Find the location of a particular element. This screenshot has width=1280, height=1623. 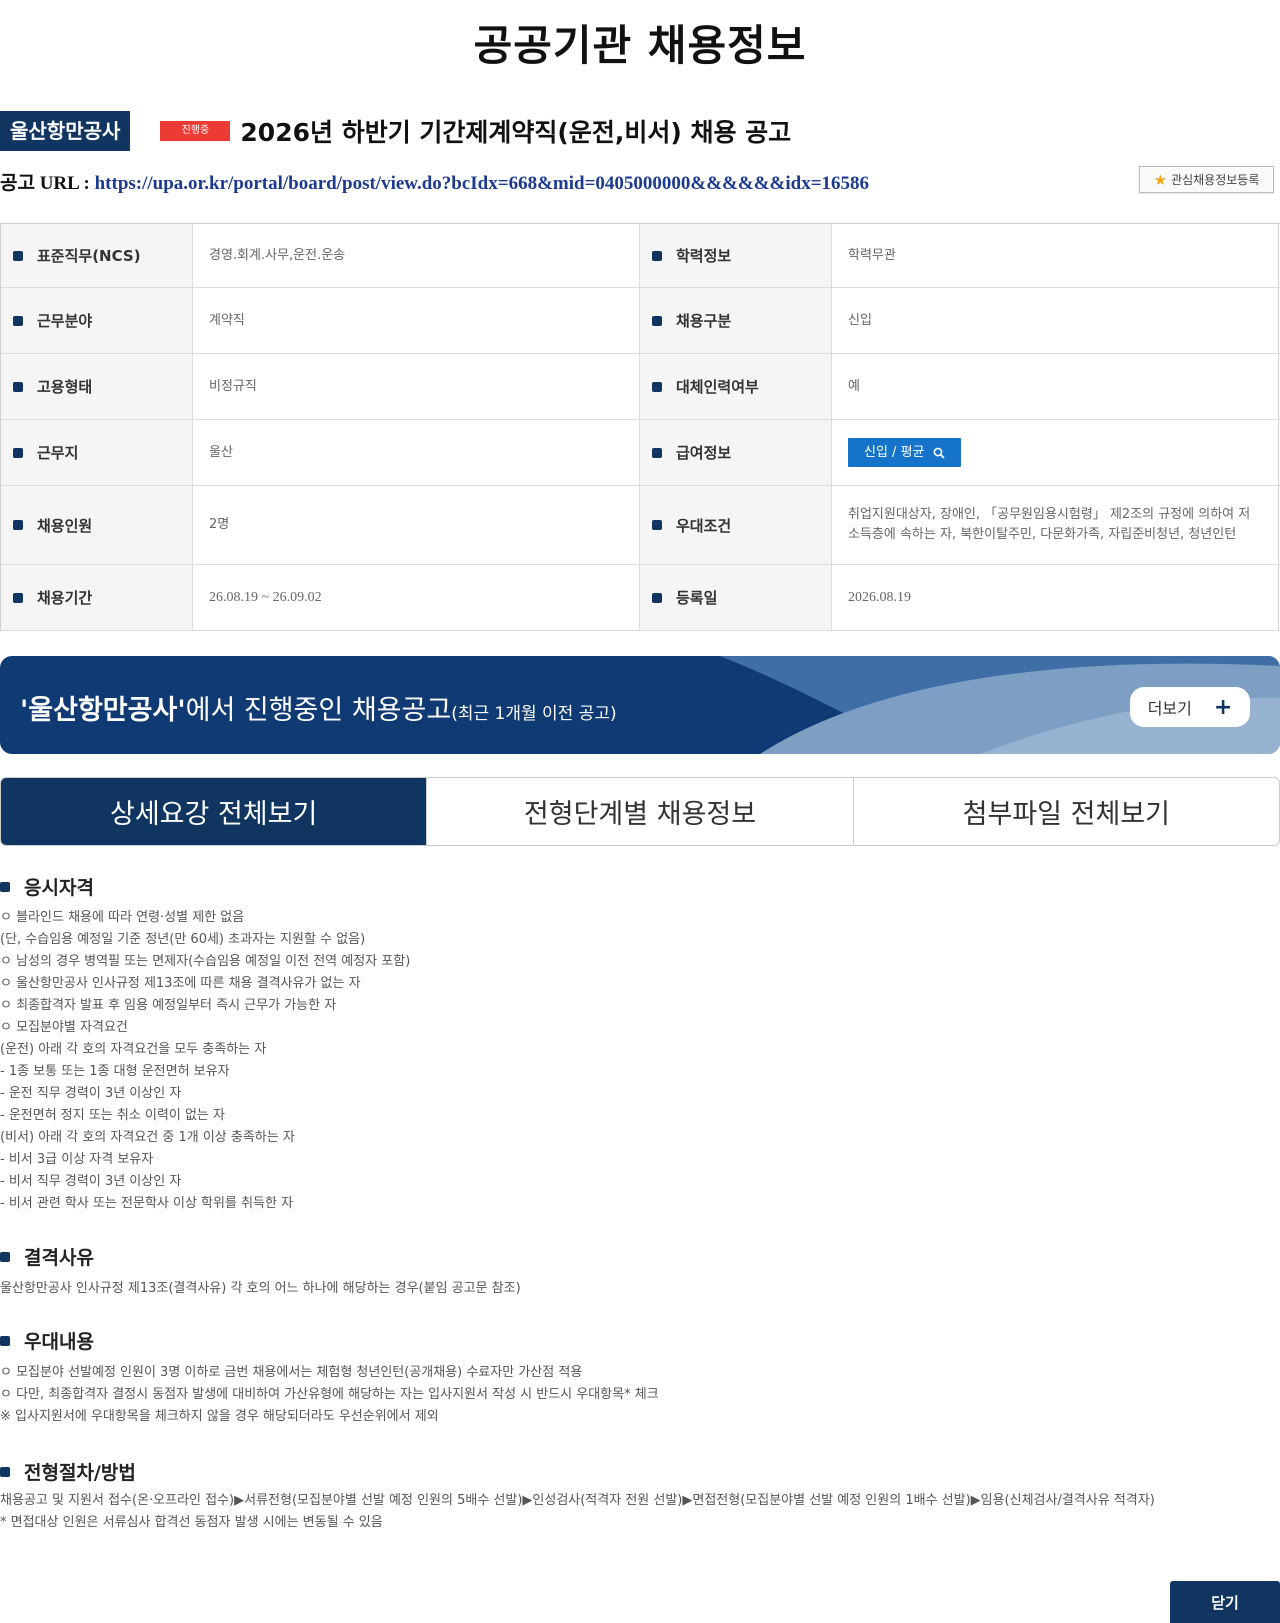

info-header: 등록일 is located at coordinates (736, 597).